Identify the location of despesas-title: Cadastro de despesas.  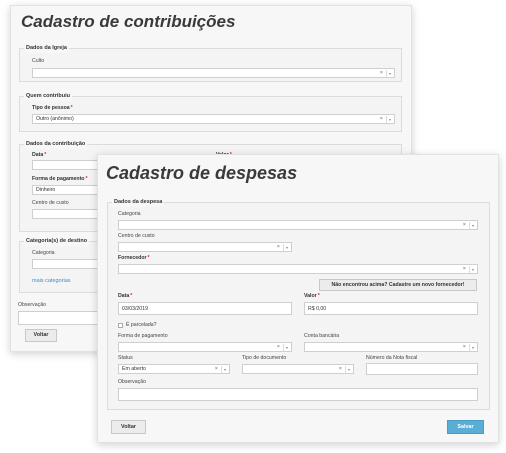
(202, 173).